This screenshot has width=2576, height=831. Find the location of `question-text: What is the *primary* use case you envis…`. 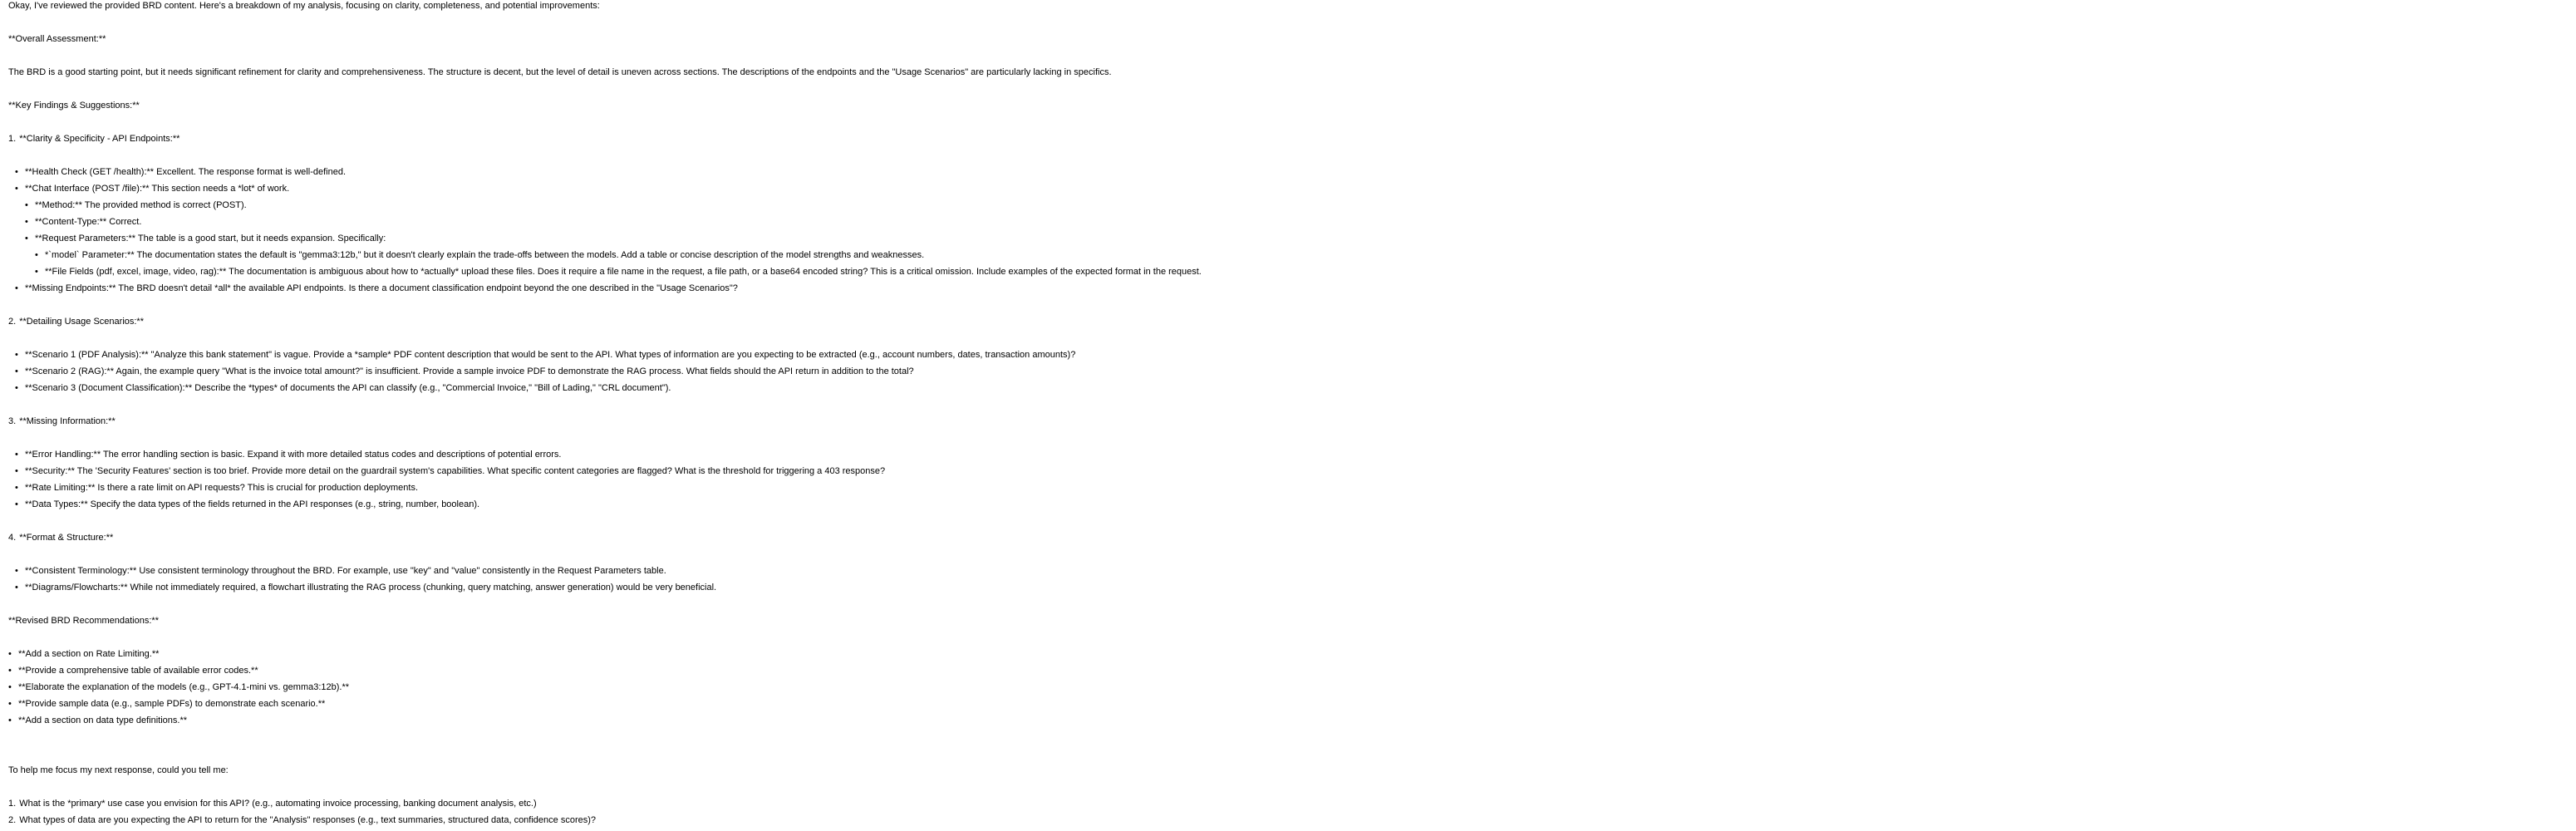

question-text: What is the *primary* use case you envis… is located at coordinates (278, 804).